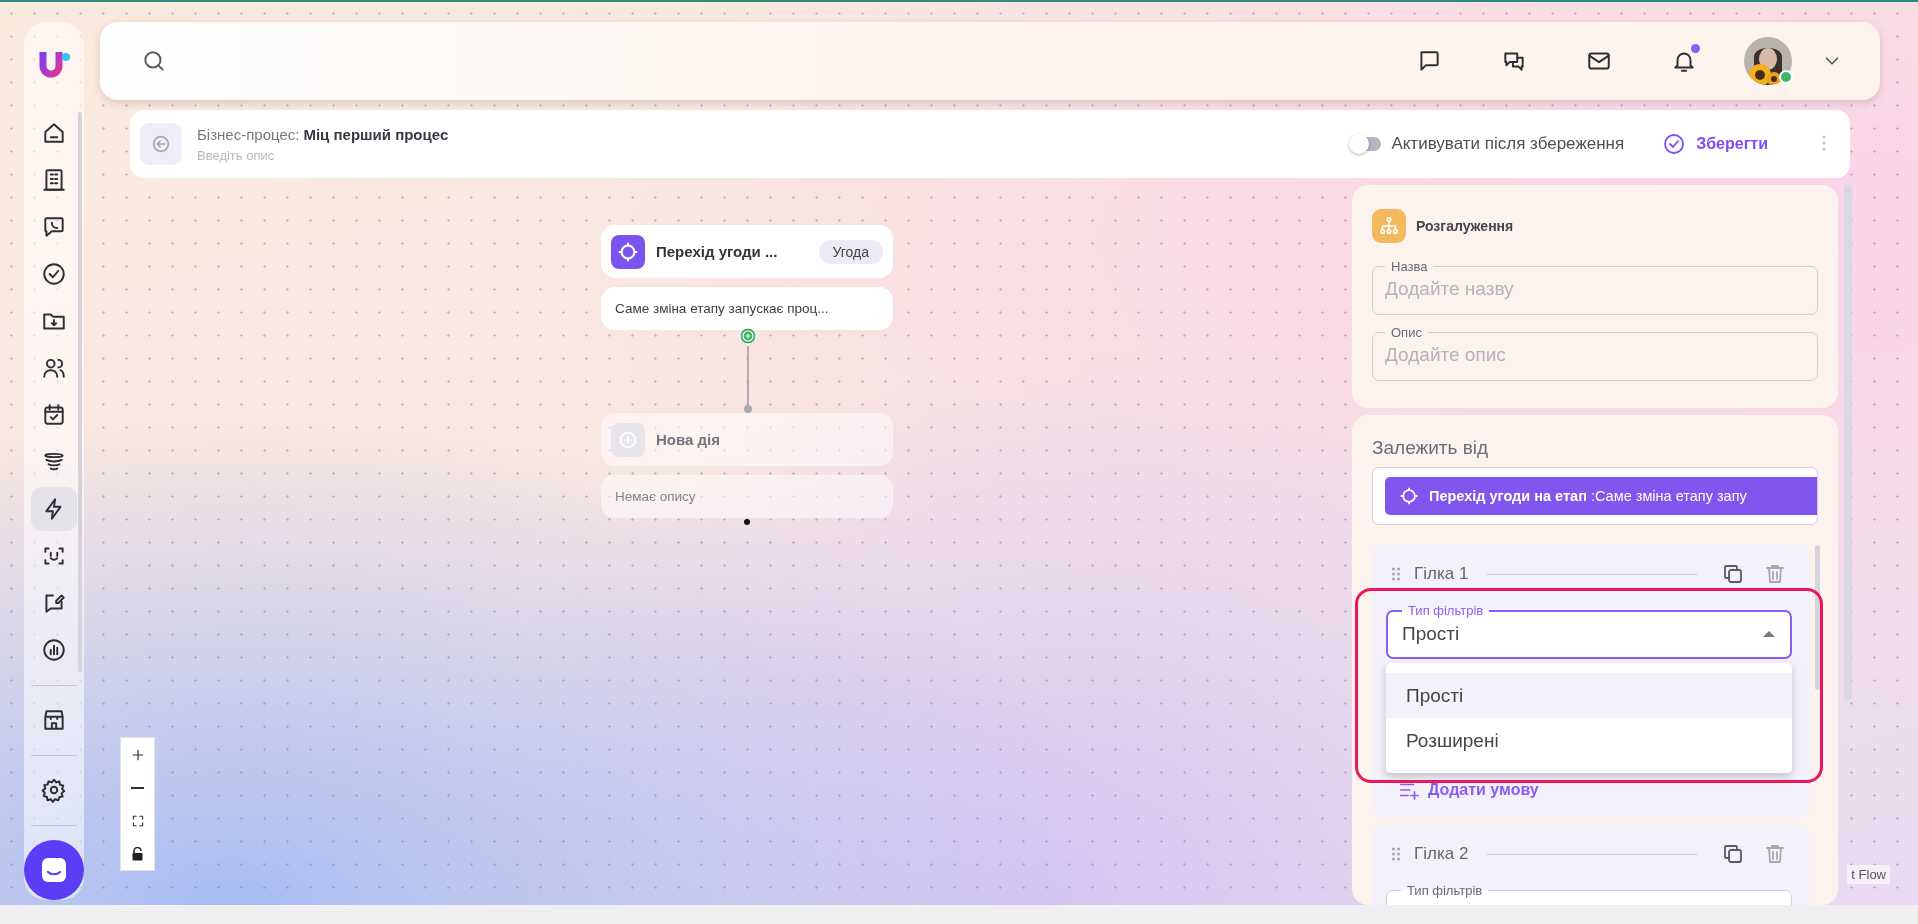 This screenshot has width=1918, height=924. I want to click on text-field: Назва Додайте назву, so click(1595, 287).